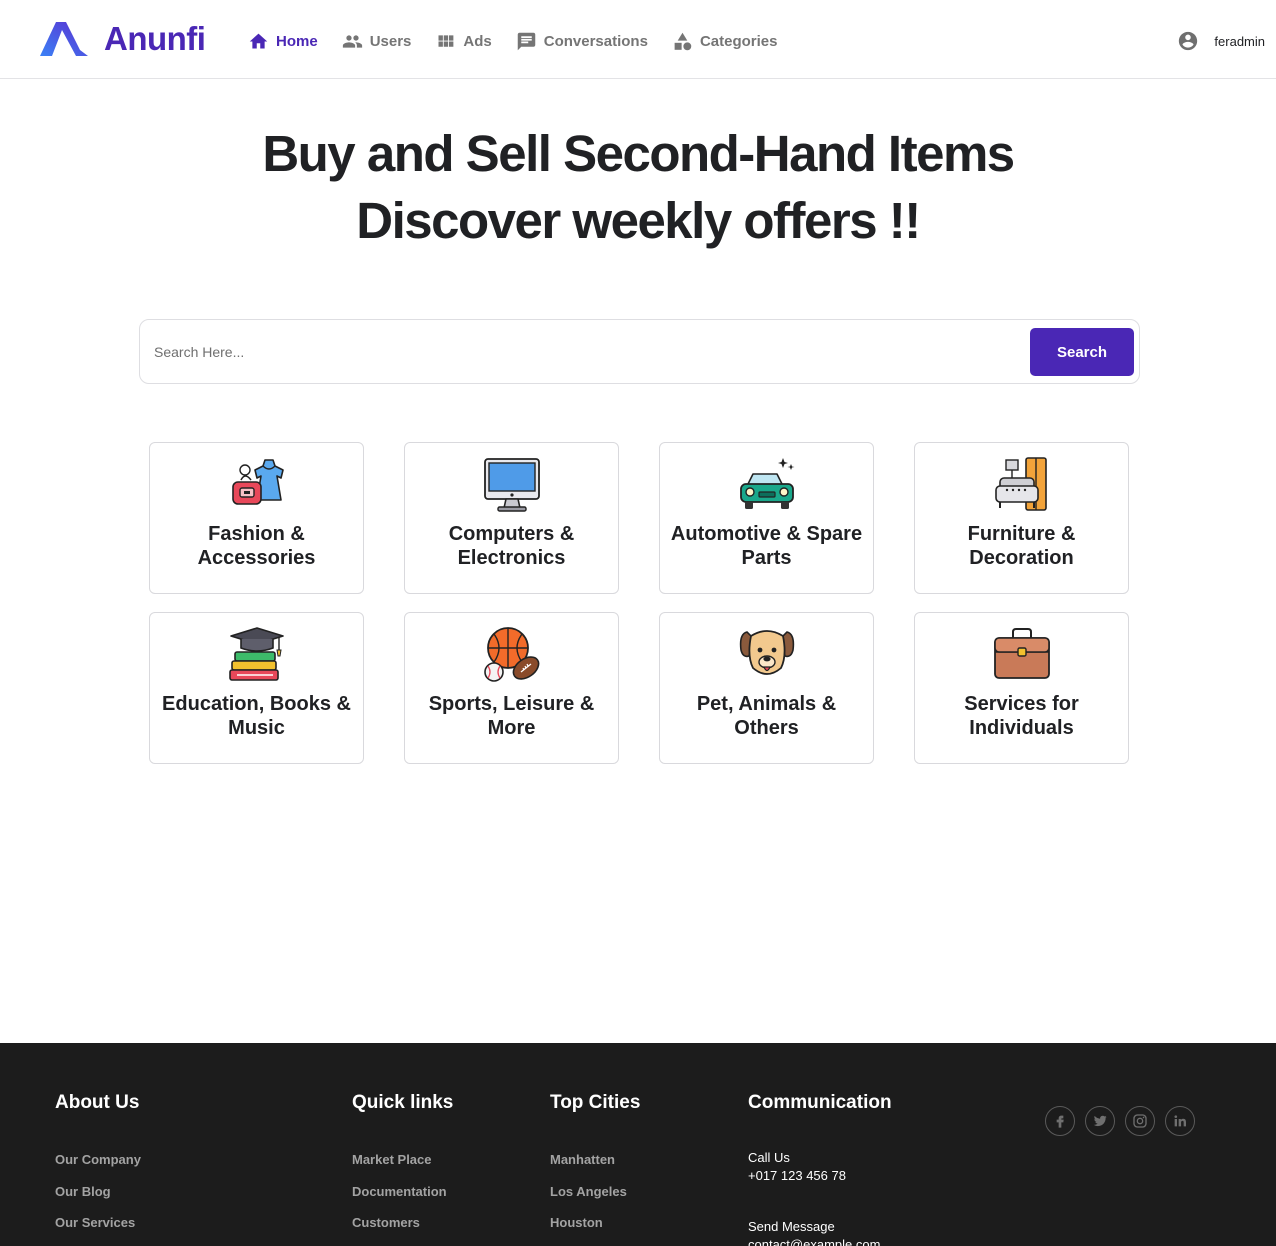 This screenshot has height=1246, width=1276. Describe the element at coordinates (511, 546) in the screenshot. I see `category-label: Computers & Electronics` at that location.